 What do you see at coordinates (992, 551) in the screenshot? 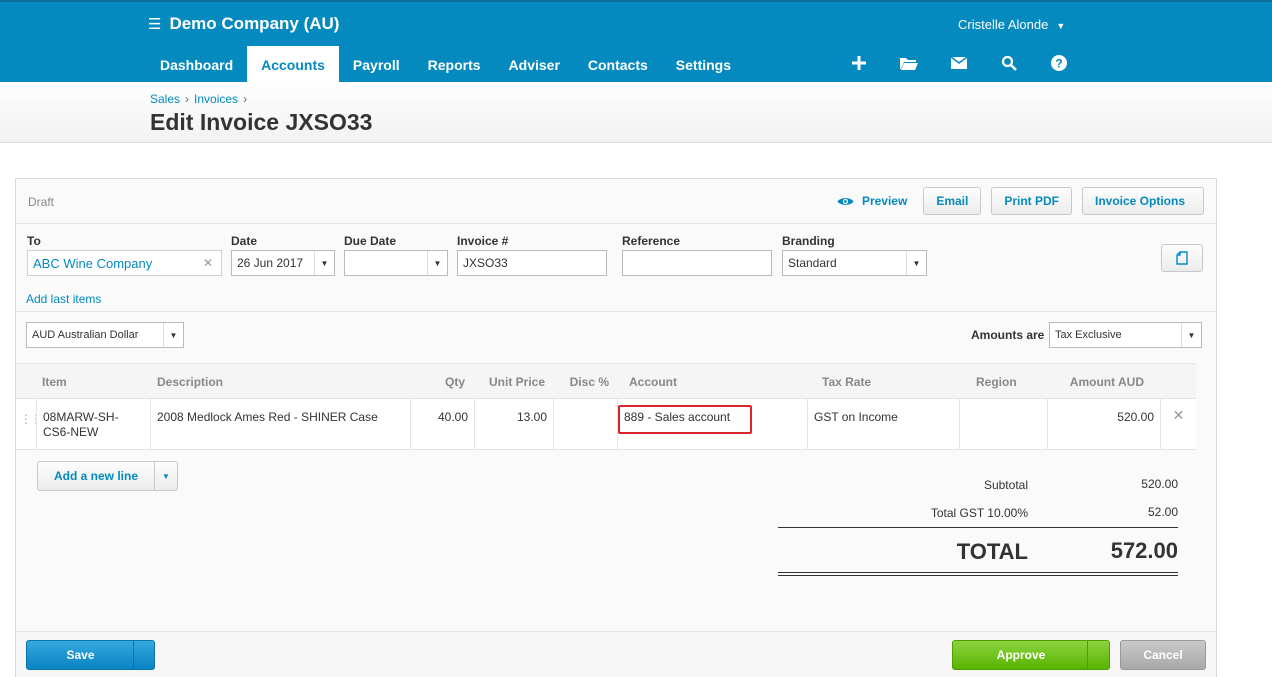
I see `total-label: TOTAL` at bounding box center [992, 551].